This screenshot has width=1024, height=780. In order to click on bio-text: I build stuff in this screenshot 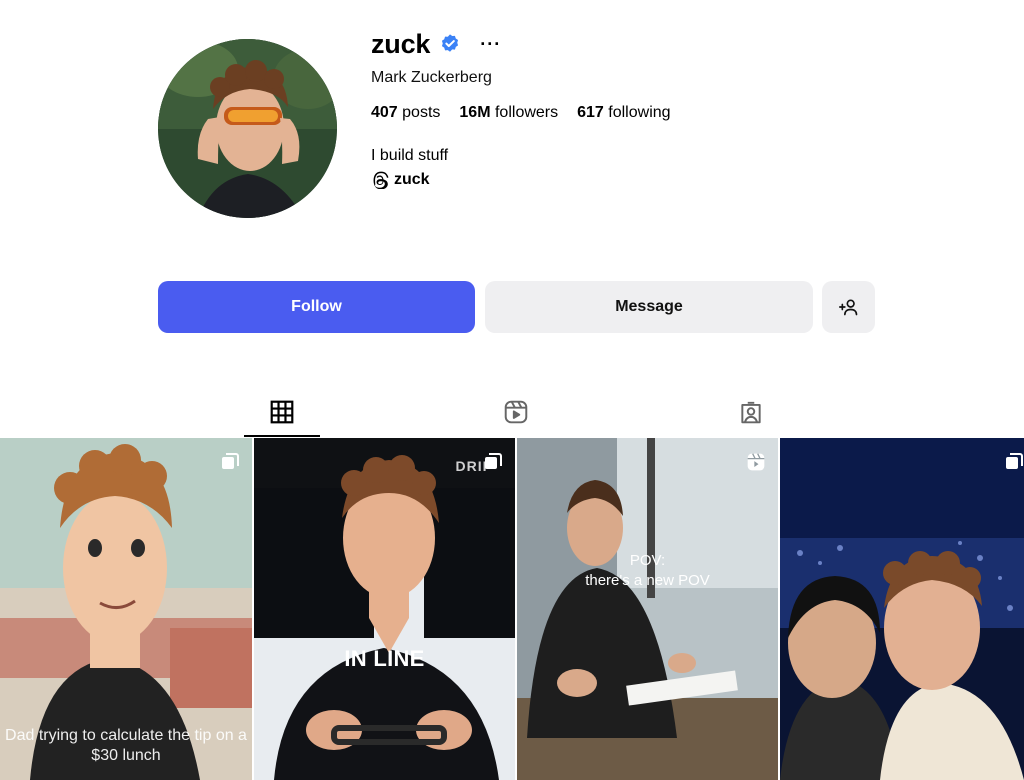, I will do `click(410, 155)`.